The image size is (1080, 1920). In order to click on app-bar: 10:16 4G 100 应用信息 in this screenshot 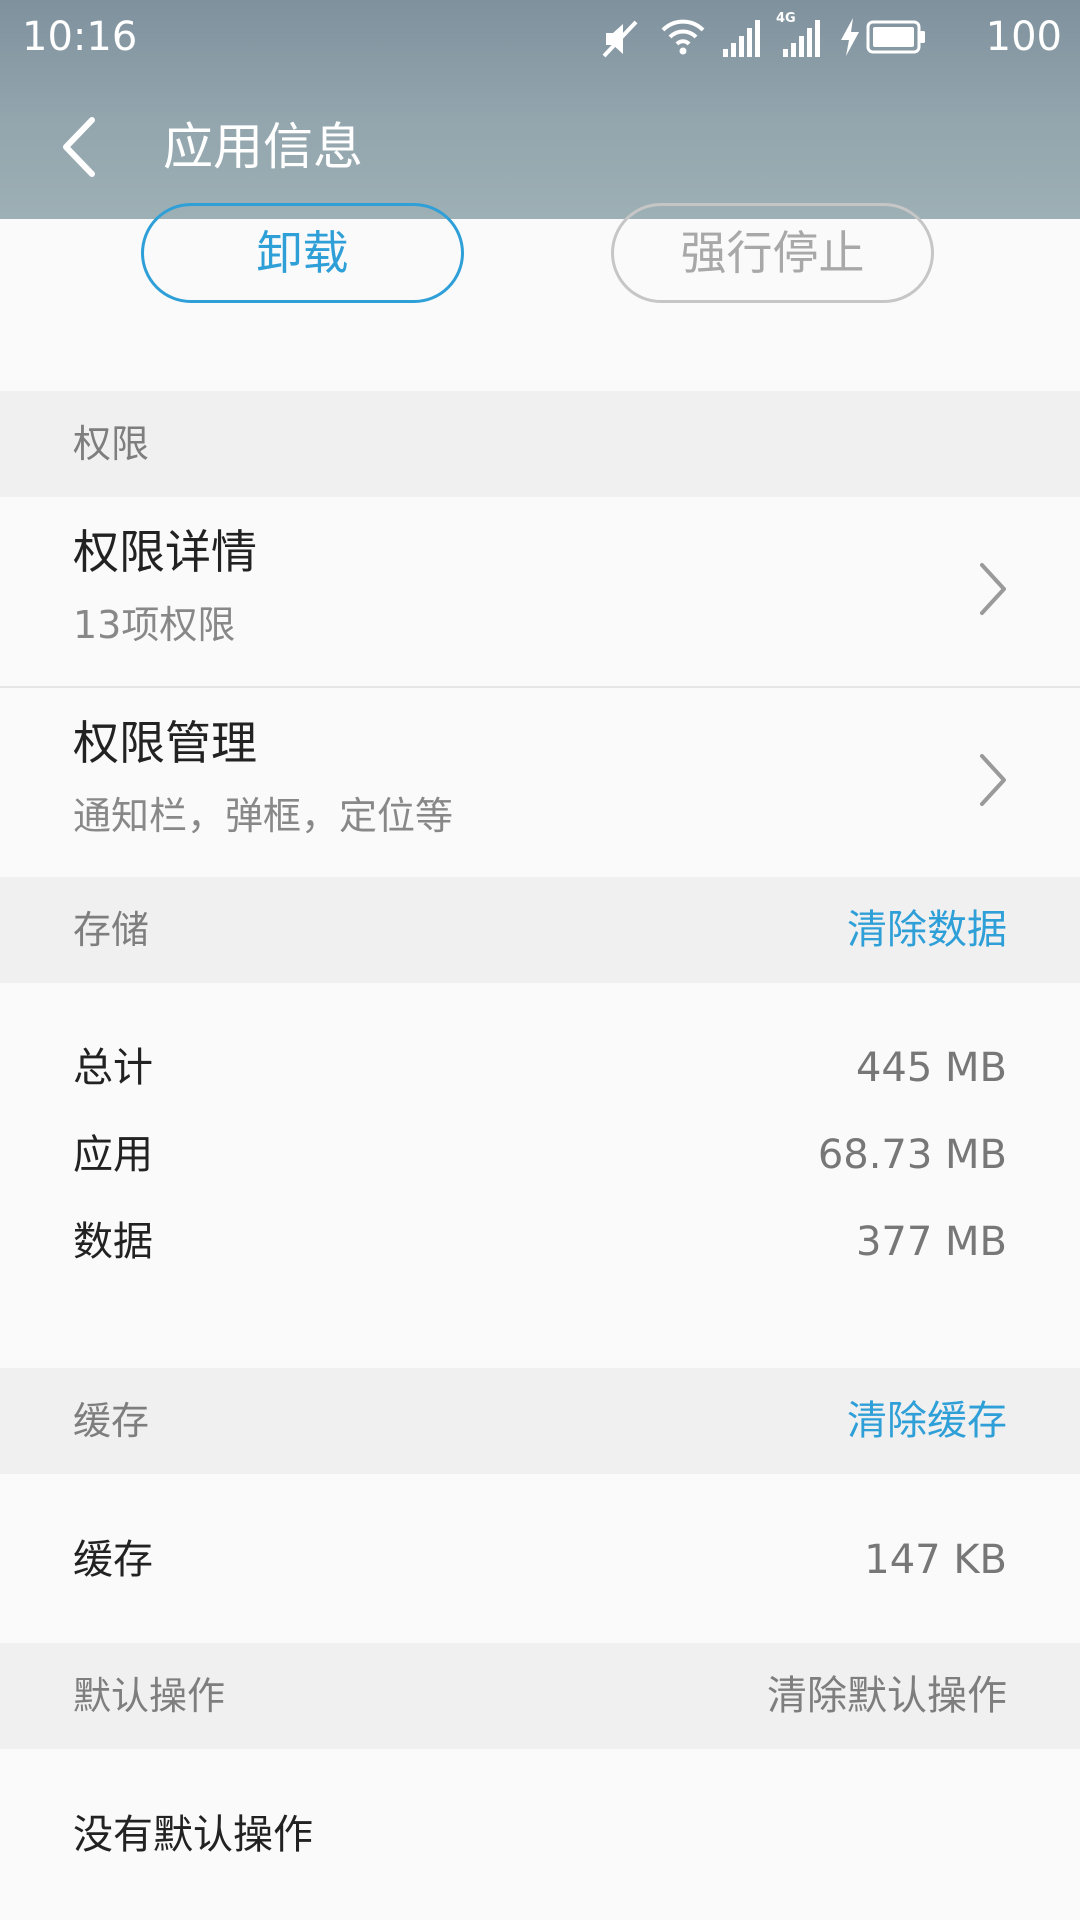, I will do `click(540, 109)`.